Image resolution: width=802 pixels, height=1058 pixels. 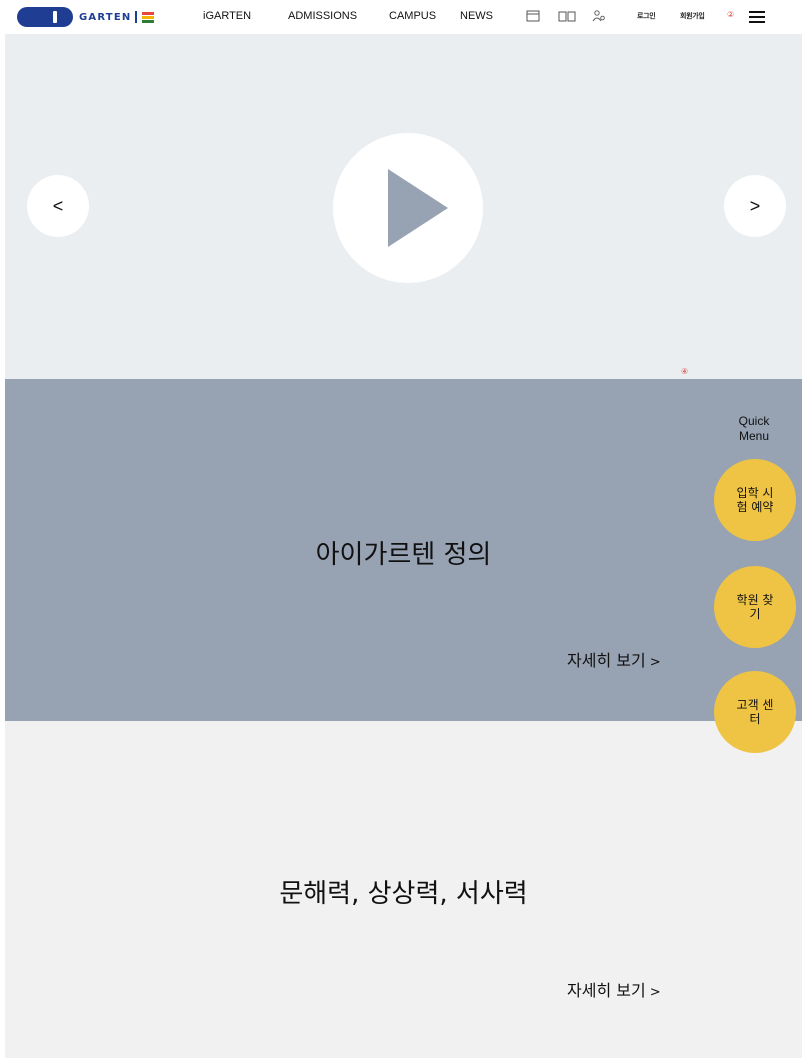 What do you see at coordinates (757, 17) in the screenshot?
I see `hamburger-menu-icon` at bounding box center [757, 17].